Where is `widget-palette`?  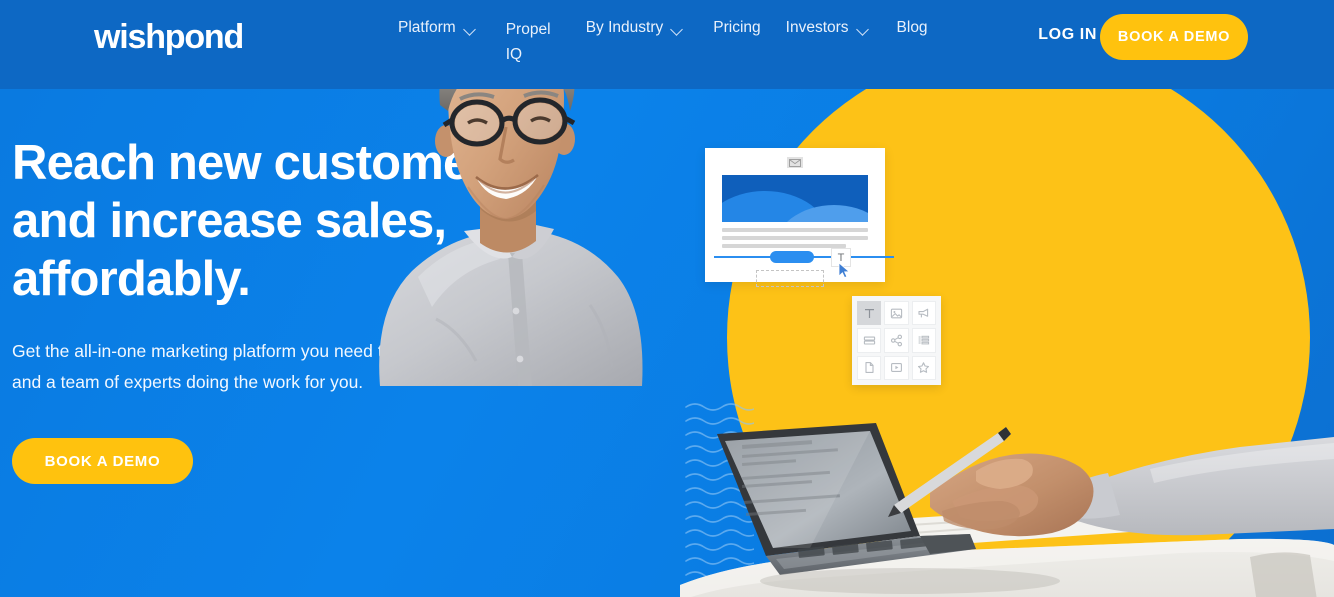
widget-palette is located at coordinates (896, 340).